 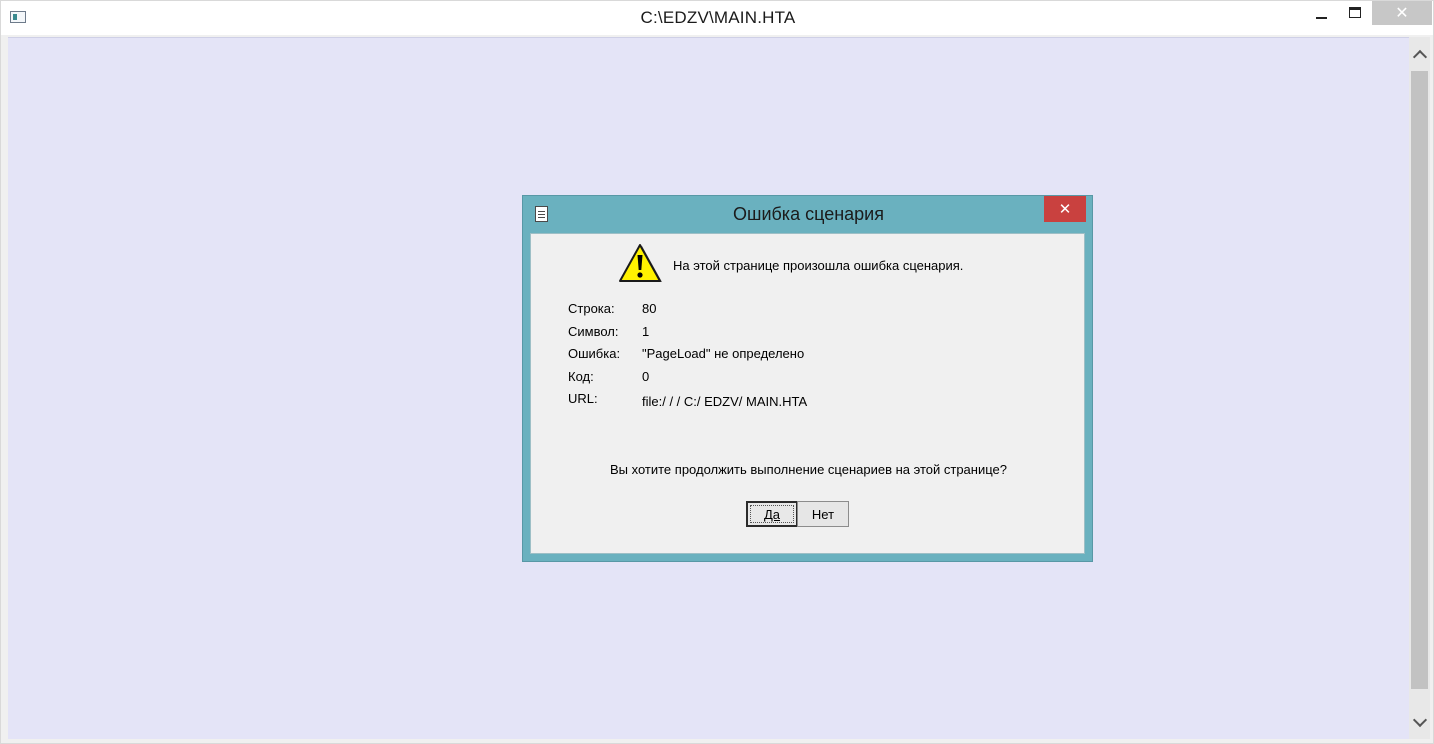 I want to click on detail-value: file:/ / / C:/ EDZV/ MAIN.HTA, so click(x=725, y=401).